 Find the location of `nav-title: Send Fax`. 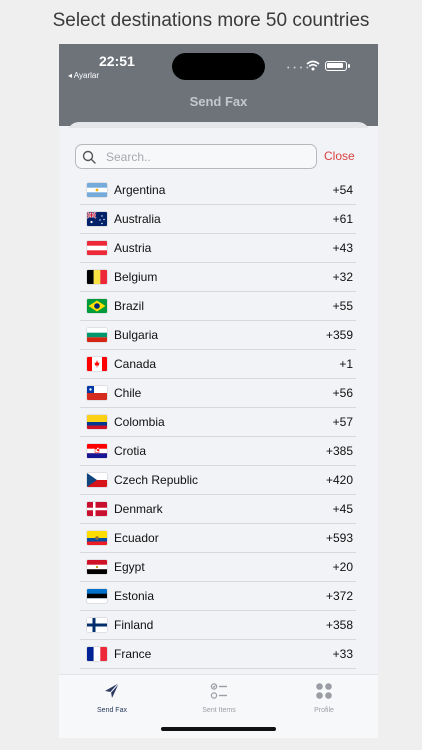

nav-title: Send Fax is located at coordinates (218, 101).